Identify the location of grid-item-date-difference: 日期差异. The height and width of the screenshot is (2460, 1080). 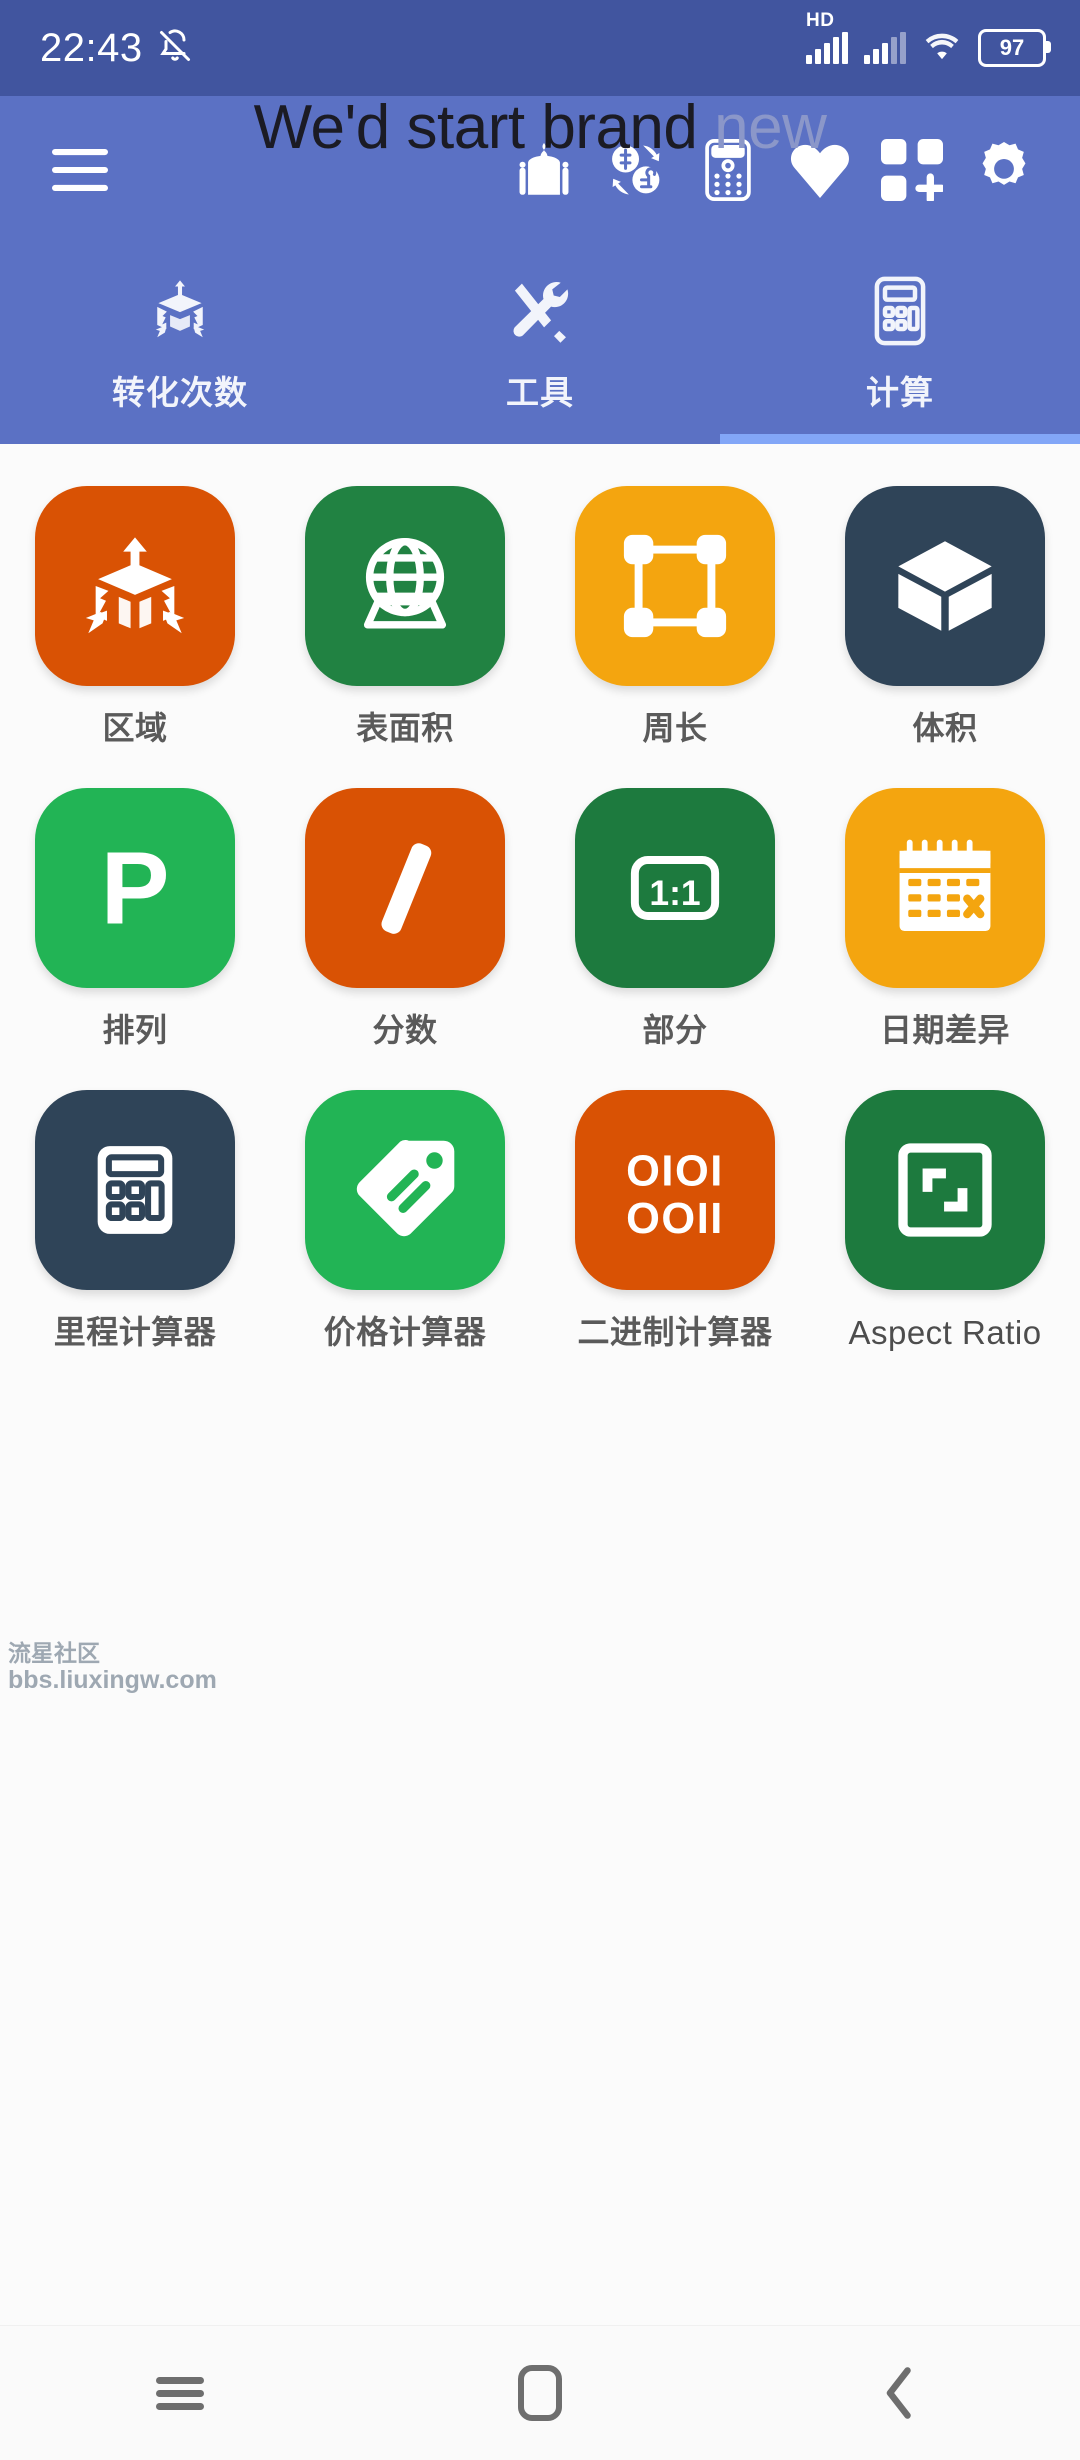
(945, 917).